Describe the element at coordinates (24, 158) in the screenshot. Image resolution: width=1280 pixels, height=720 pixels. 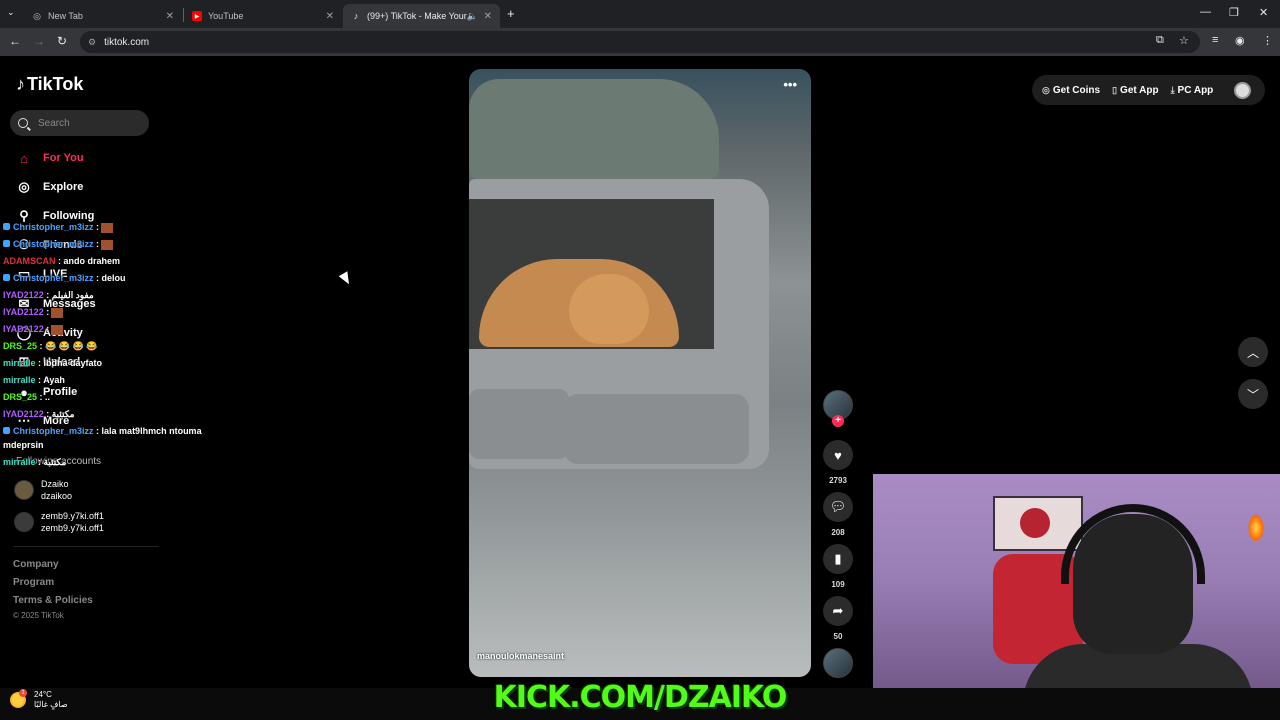
I see `home-icon: ⌂` at that location.